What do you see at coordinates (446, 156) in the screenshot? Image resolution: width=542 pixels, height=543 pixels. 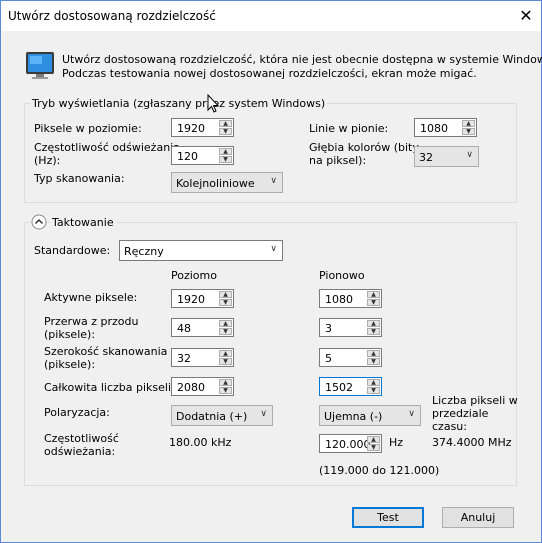 I see `color-depth-select: 32 ∨` at bounding box center [446, 156].